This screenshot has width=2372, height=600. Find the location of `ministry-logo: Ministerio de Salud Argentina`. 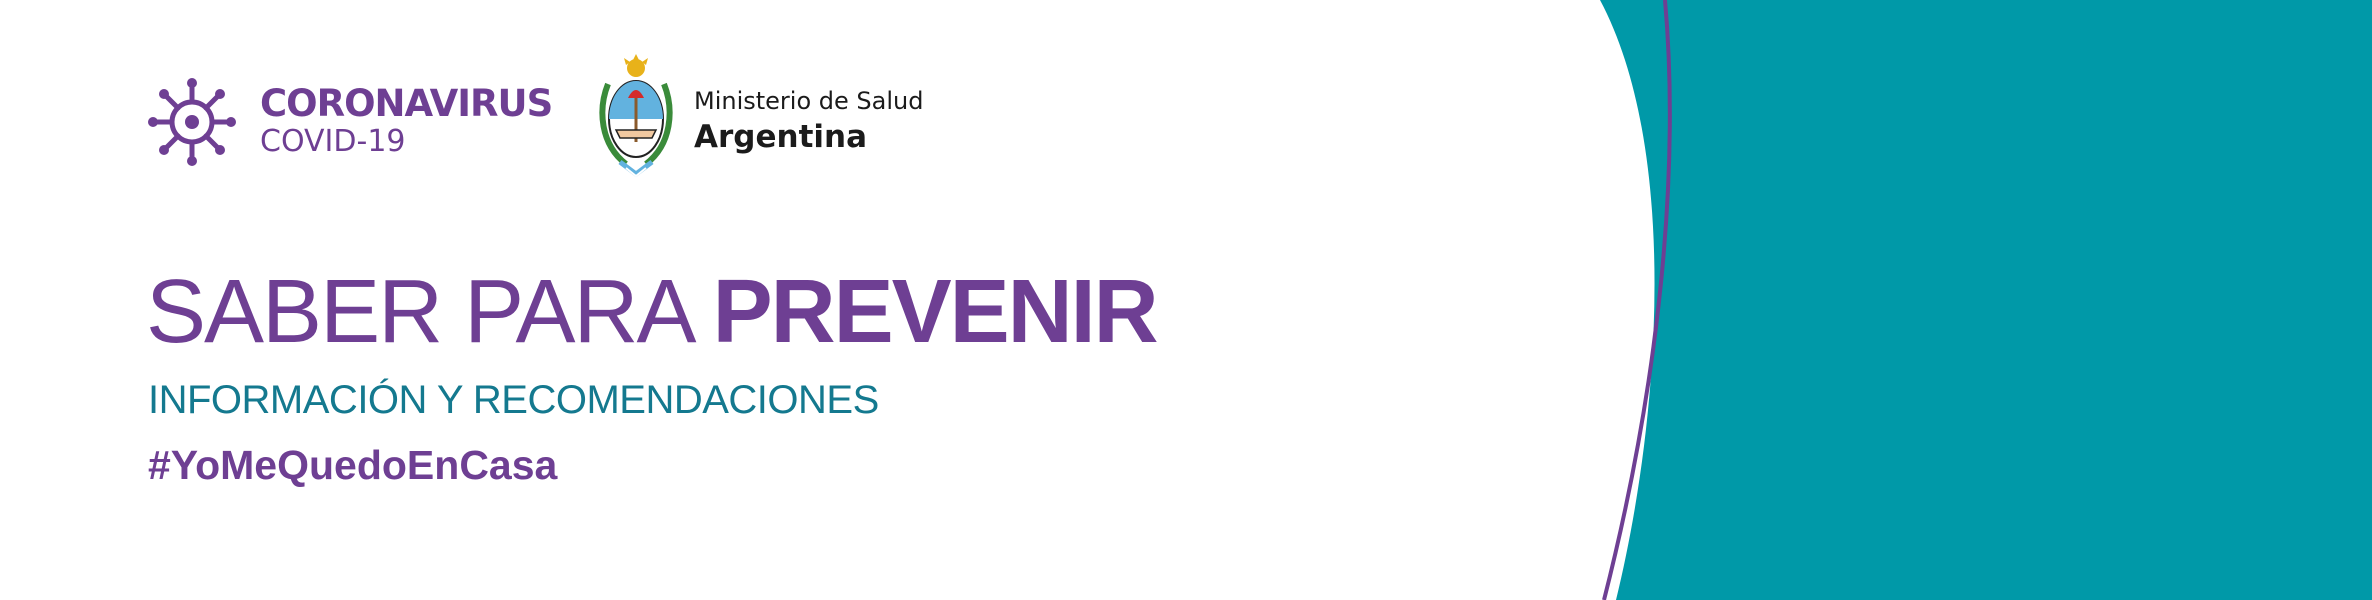

ministry-logo: Ministerio de Salud Argentina is located at coordinates (761, 117).